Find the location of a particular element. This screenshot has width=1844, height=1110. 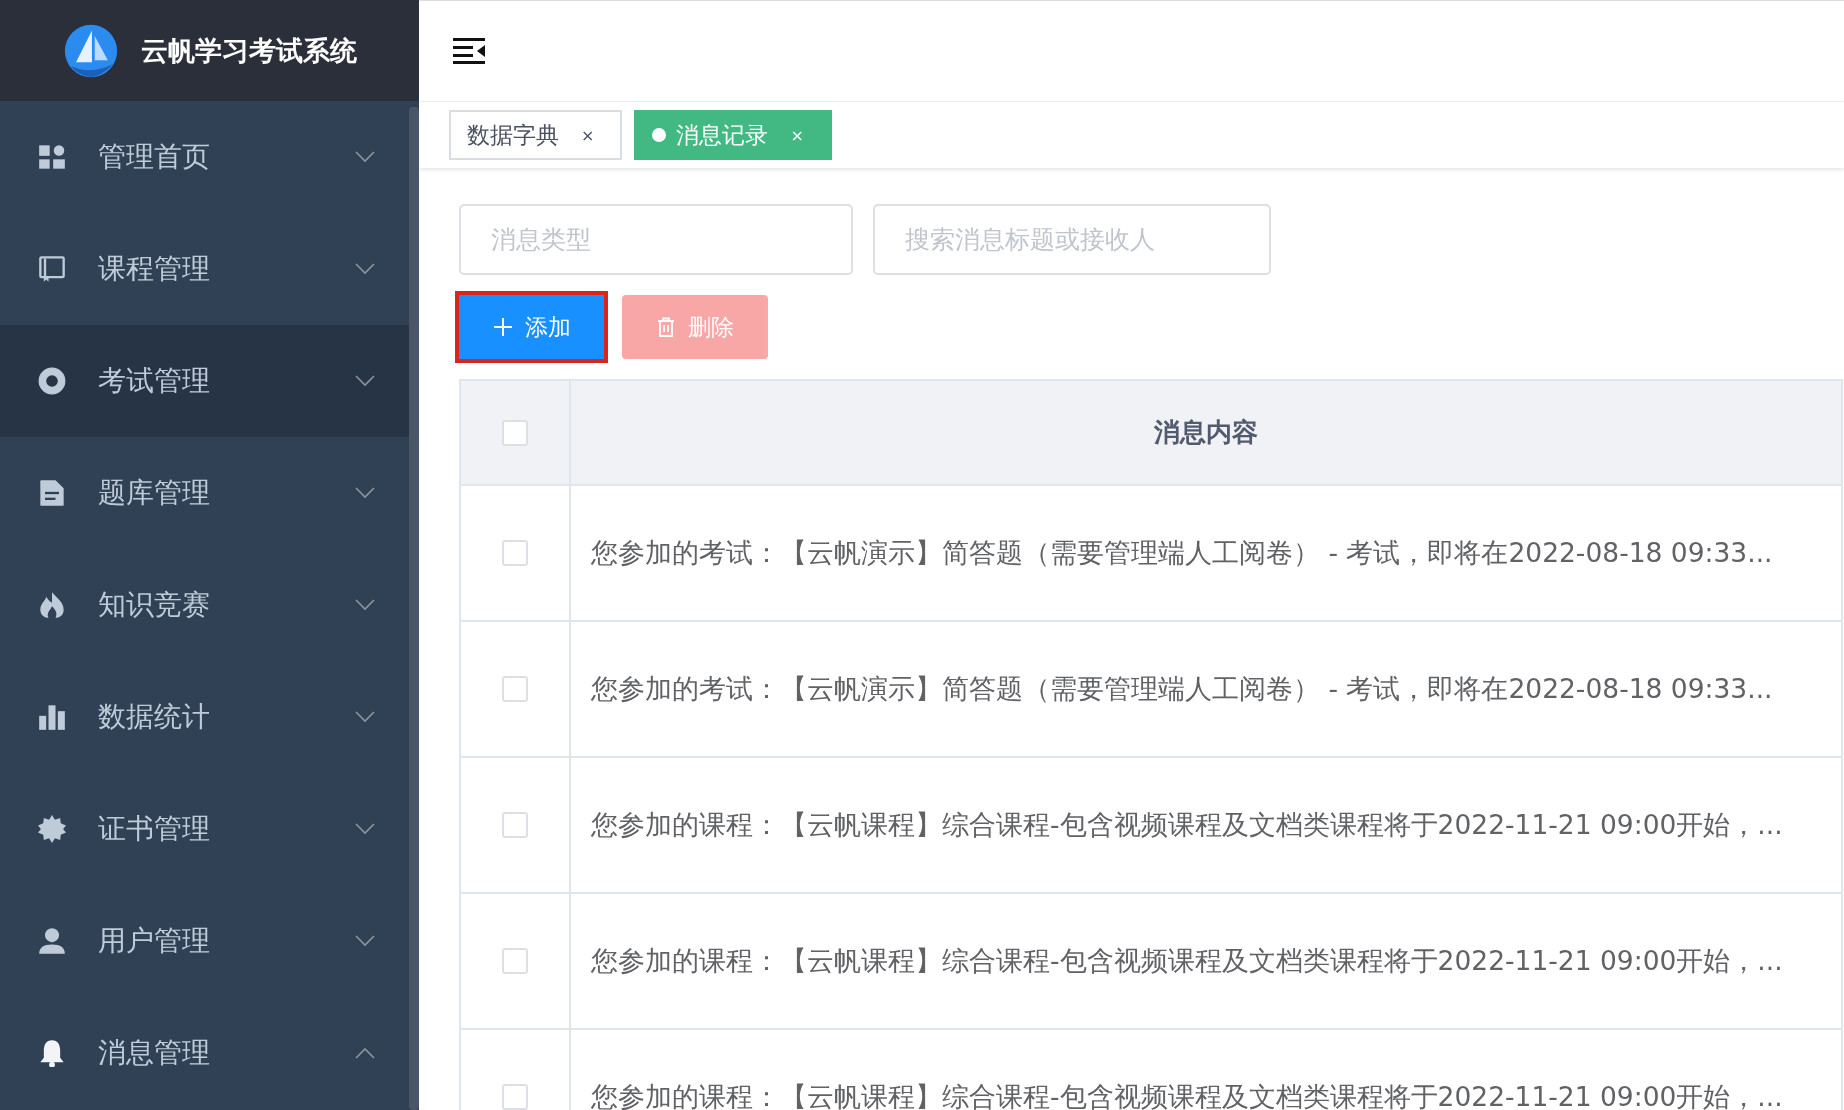

sidebar-item: 题库管理 is located at coordinates (204, 493).